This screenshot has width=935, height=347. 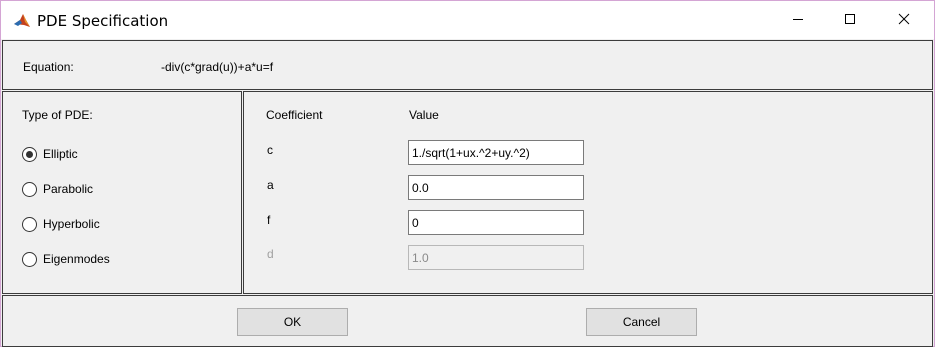 I want to click on window-title: PDE Specification, so click(x=103, y=21).